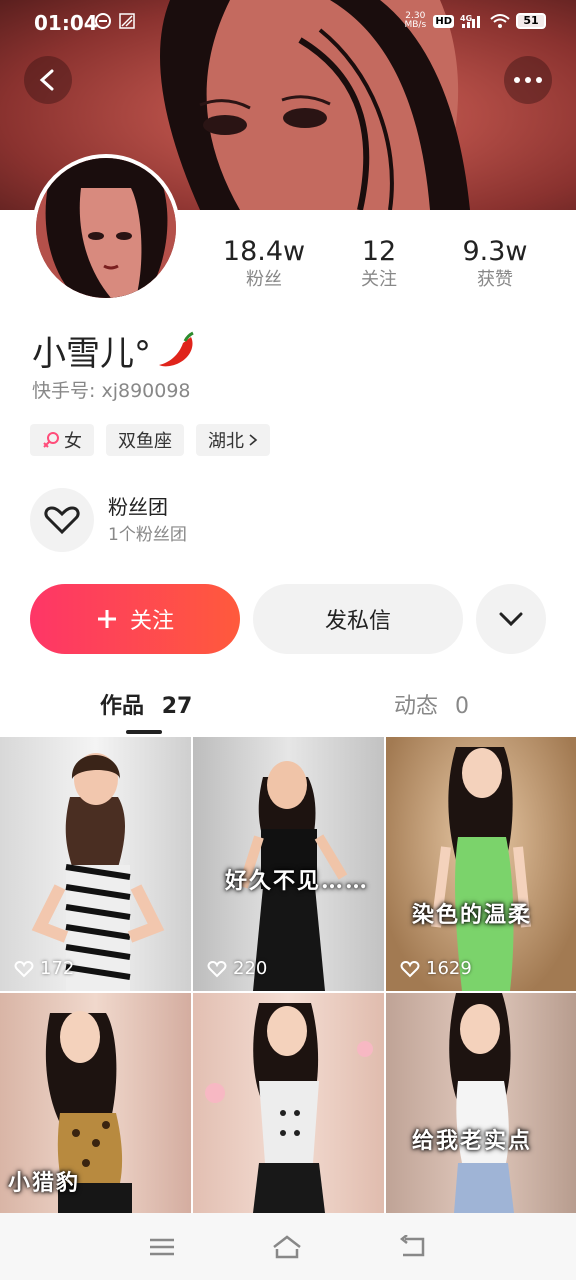  I want to click on fan-club-subtitle: 1个粉丝团, so click(147, 535).